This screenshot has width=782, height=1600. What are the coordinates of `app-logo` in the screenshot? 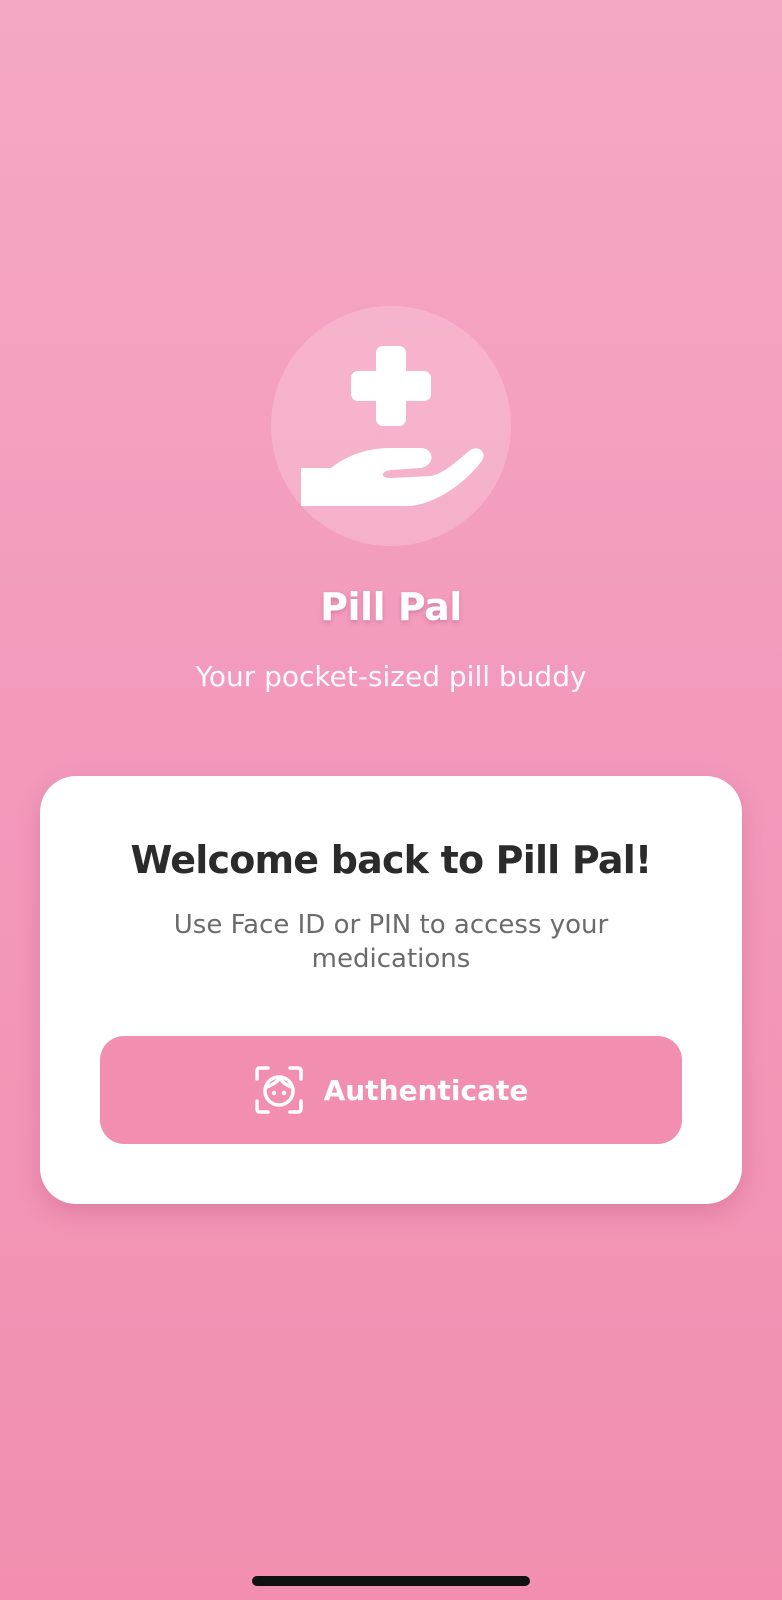 It's located at (391, 426).